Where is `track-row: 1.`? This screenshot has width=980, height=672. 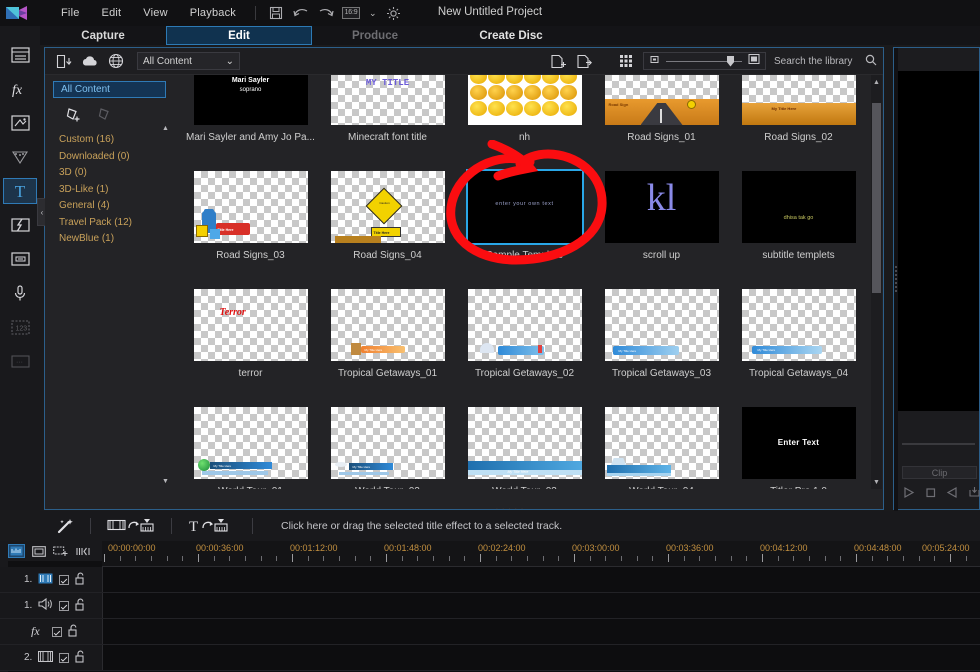
track-row: 1. is located at coordinates (490, 580).